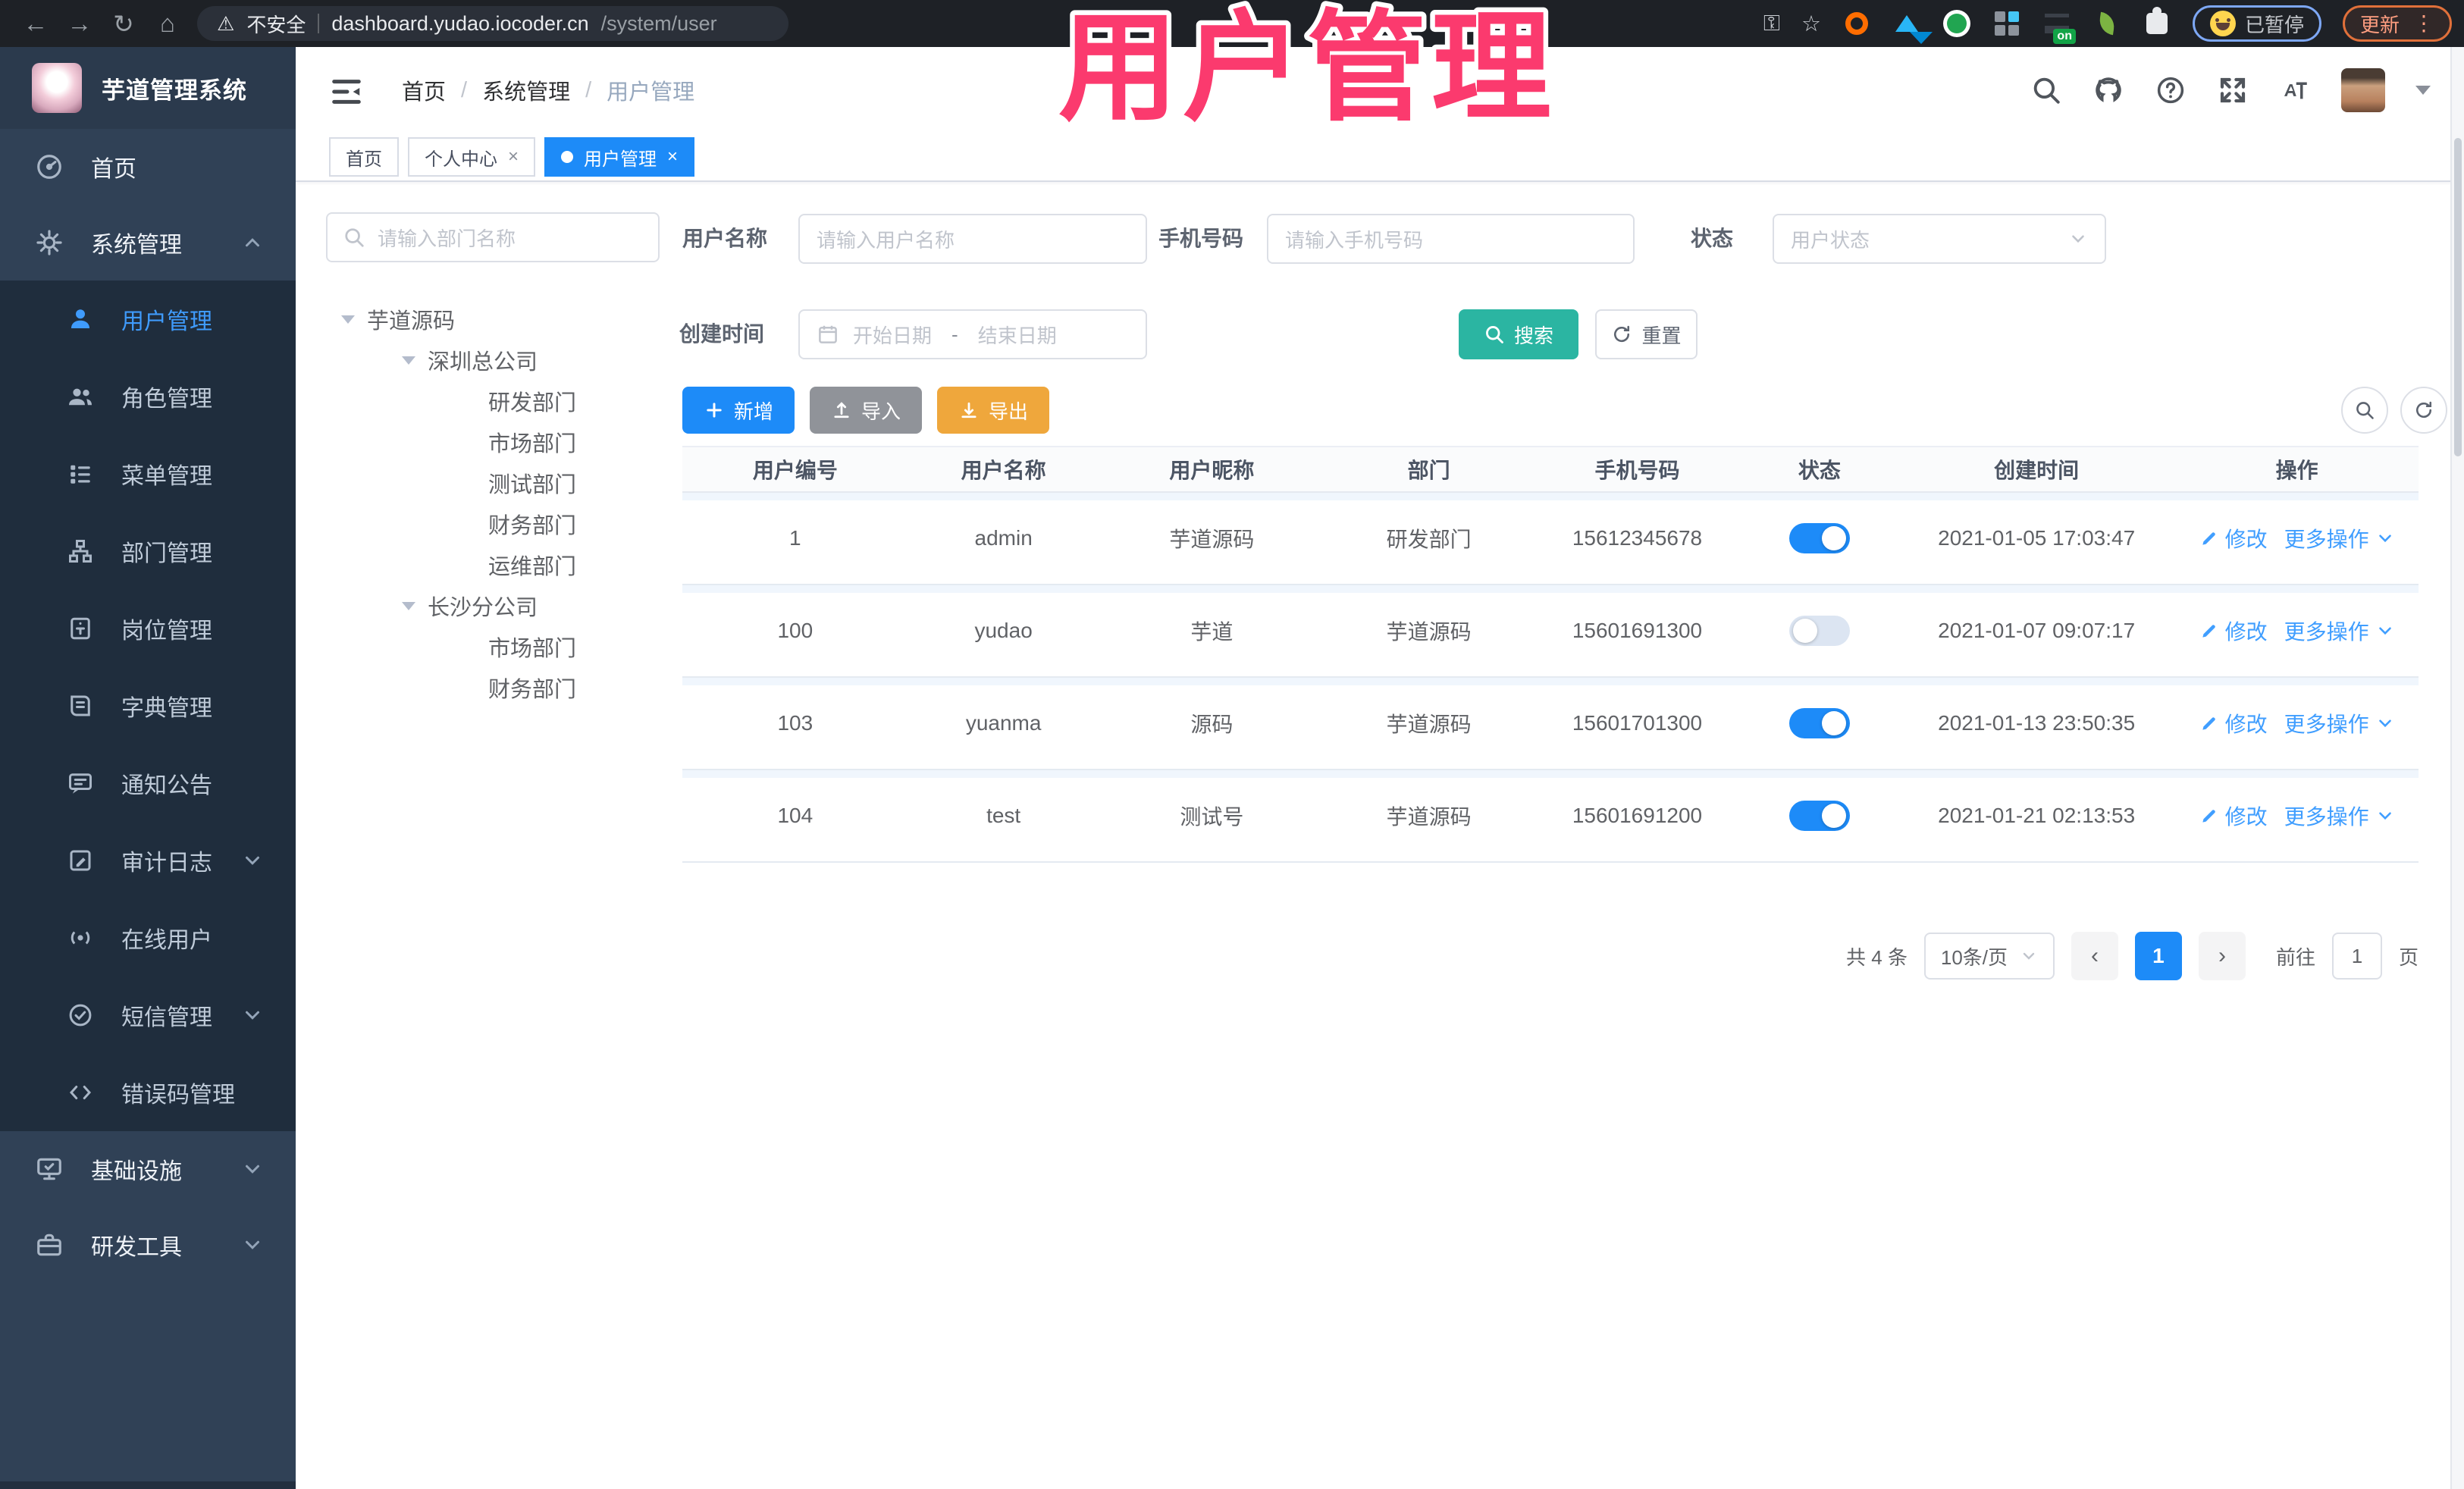 The height and width of the screenshot is (1489, 2464). What do you see at coordinates (2222, 956) in the screenshot?
I see `next-page-button: ›` at bounding box center [2222, 956].